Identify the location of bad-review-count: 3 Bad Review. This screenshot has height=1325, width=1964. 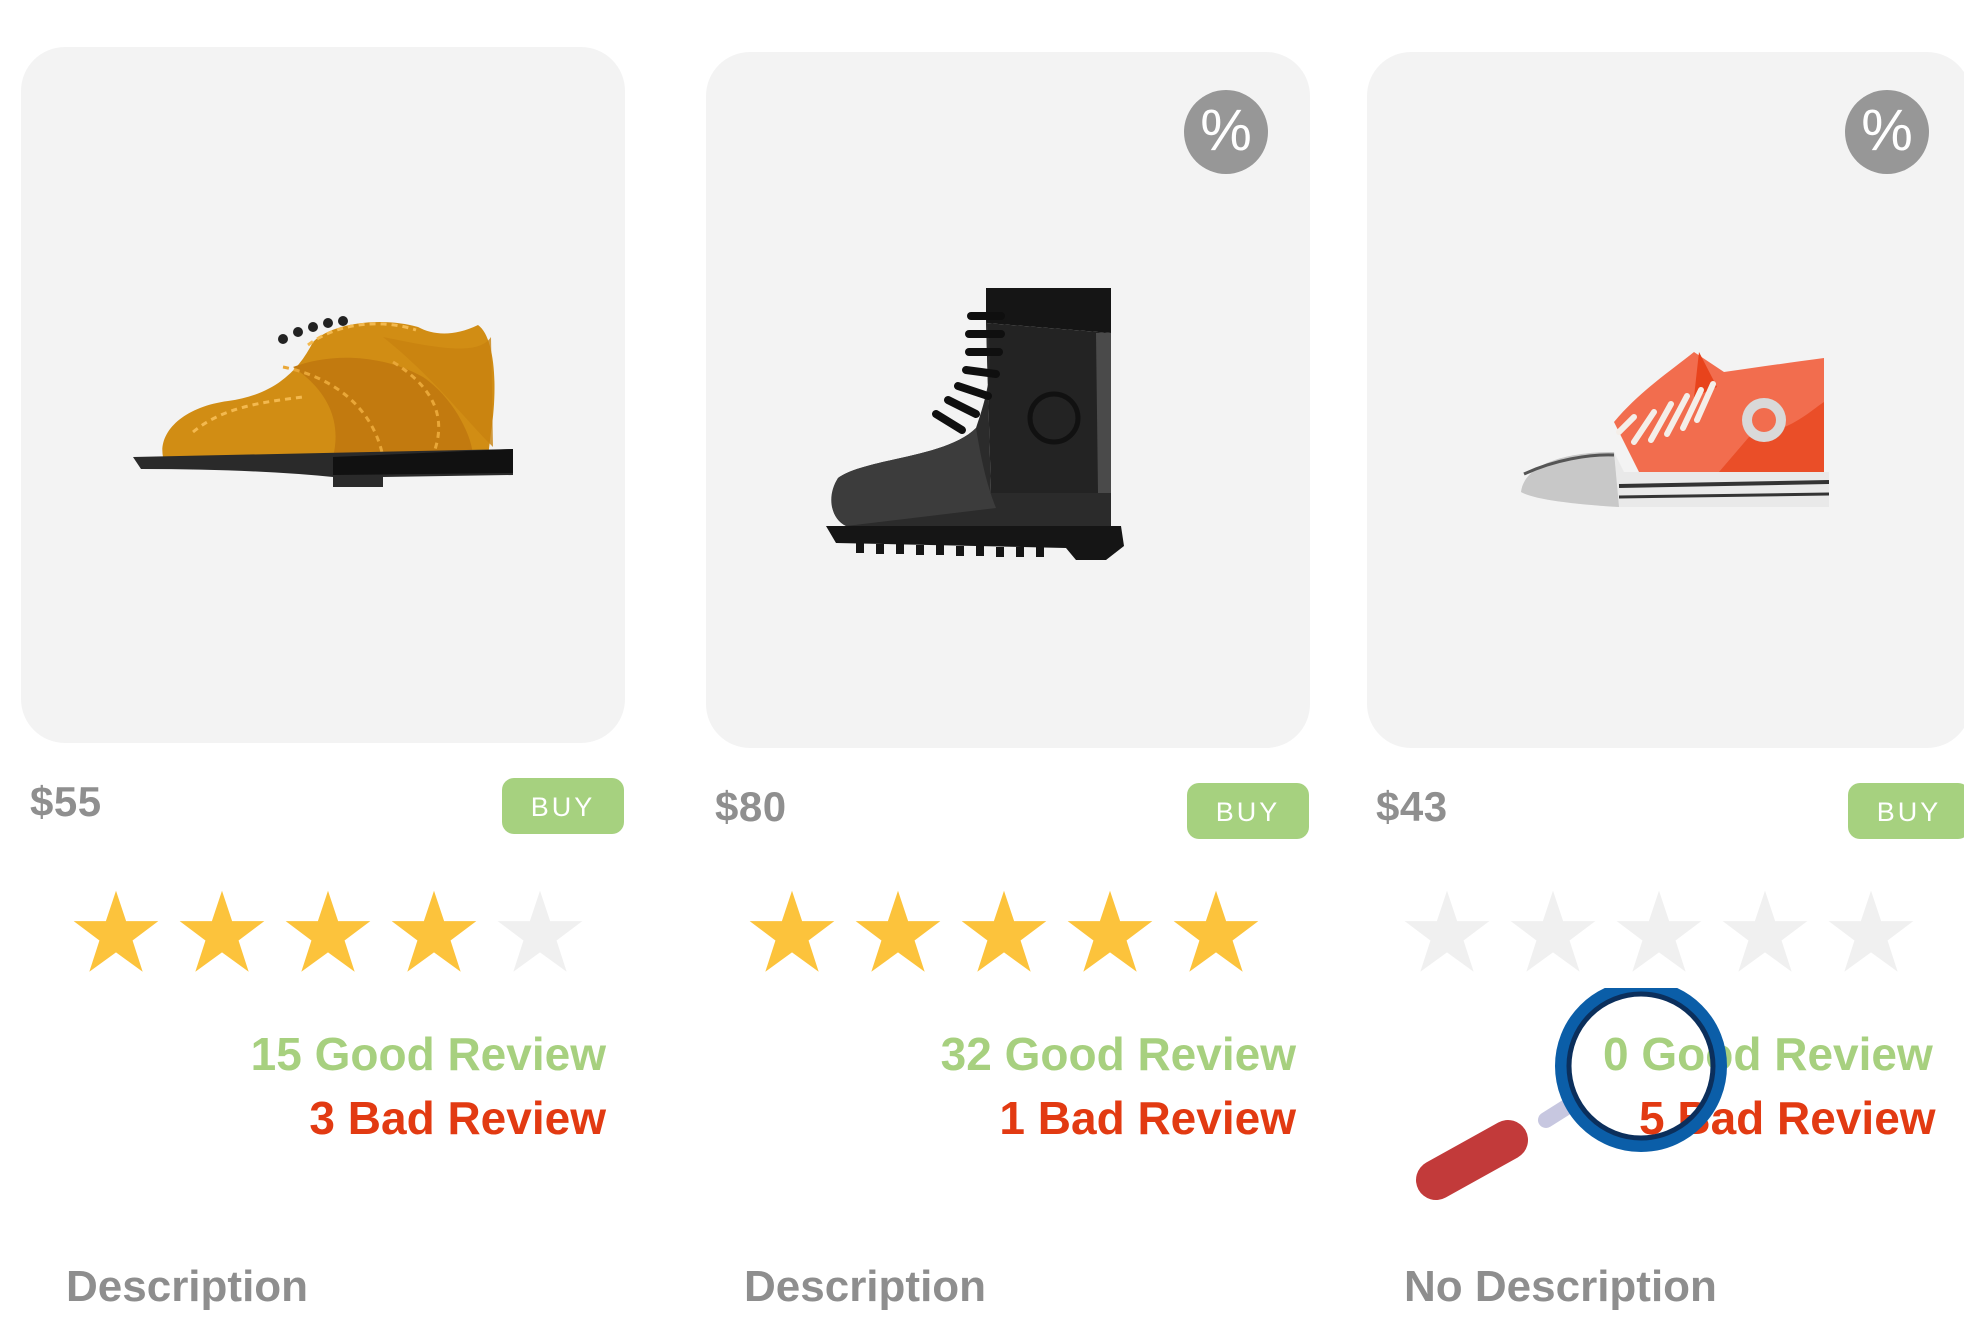
(428, 1118).